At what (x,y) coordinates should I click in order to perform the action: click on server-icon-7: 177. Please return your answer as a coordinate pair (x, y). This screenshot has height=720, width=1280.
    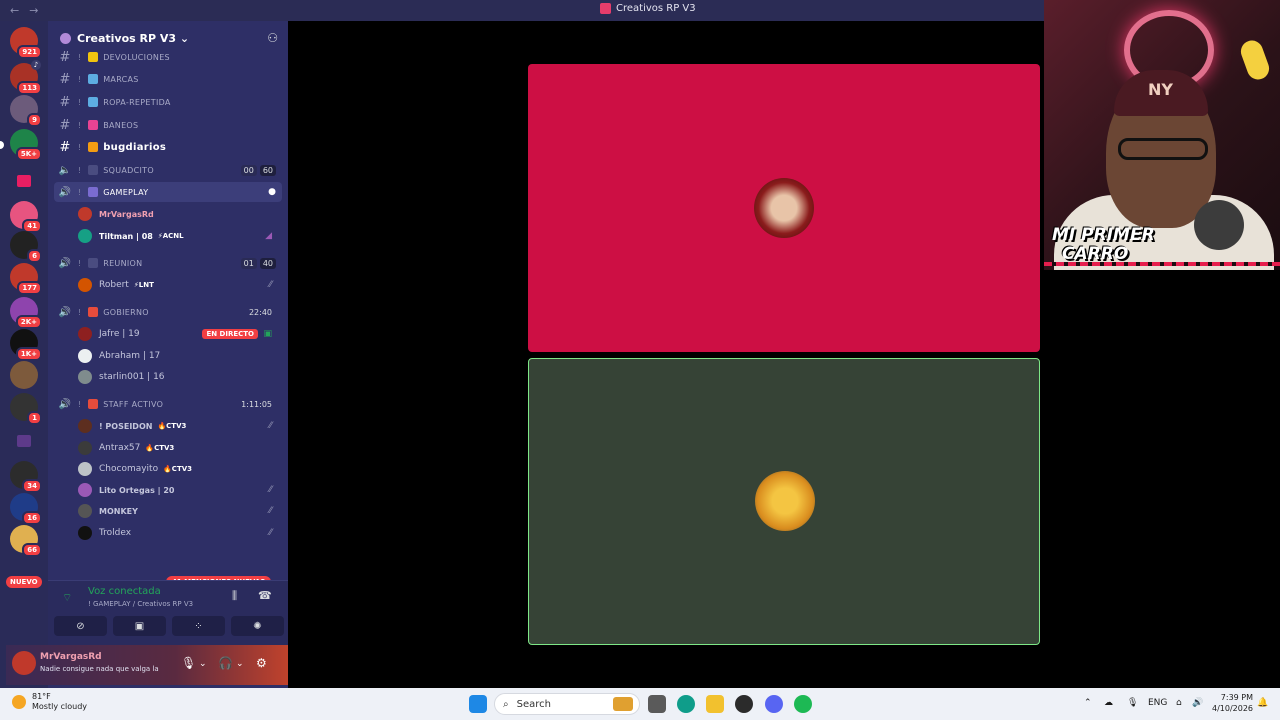
    Looking at the image, I should click on (26, 279).